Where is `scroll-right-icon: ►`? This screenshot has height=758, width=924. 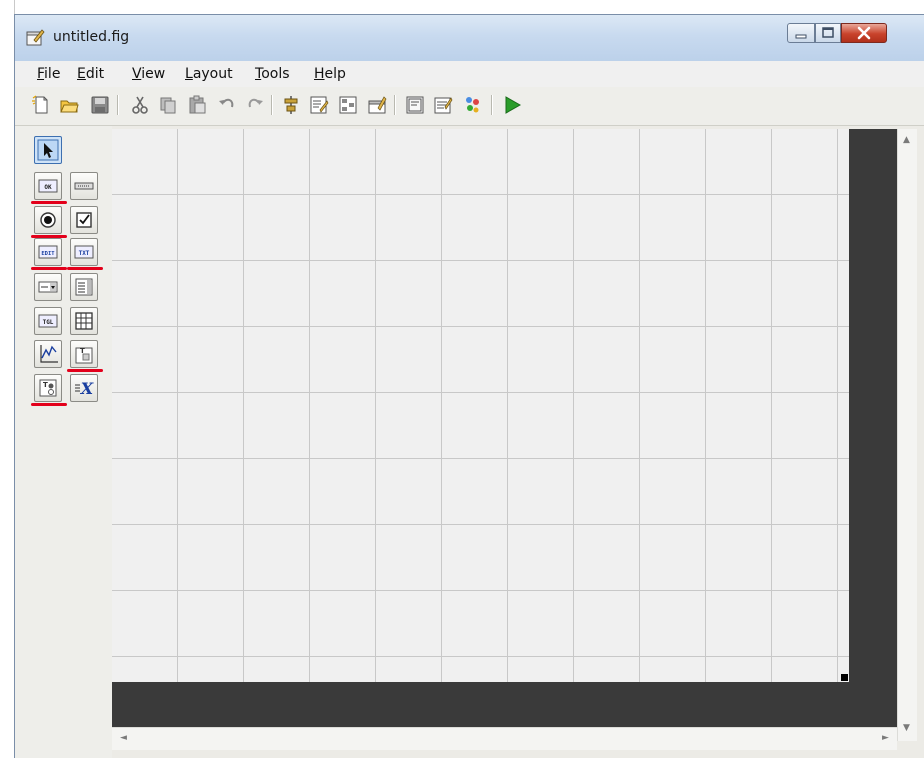 scroll-right-icon: ► is located at coordinates (885, 738).